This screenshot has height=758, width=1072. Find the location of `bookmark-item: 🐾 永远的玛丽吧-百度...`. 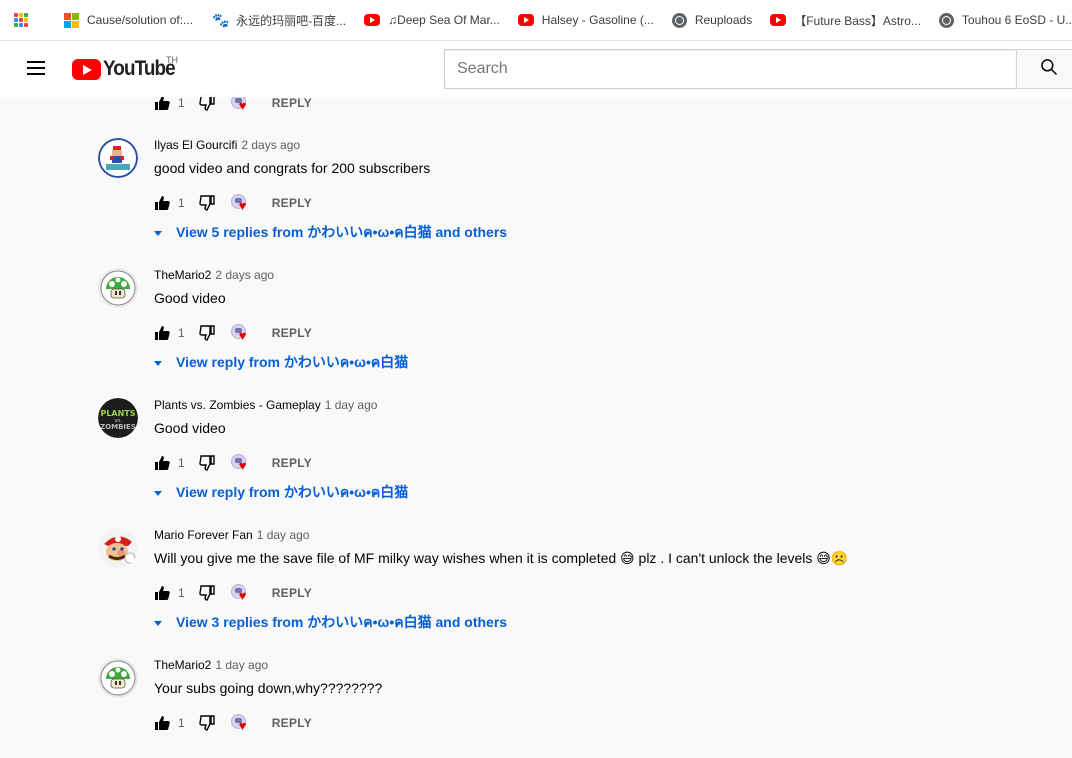

bookmark-item: 🐾 永远的玛丽吧-百度... is located at coordinates (279, 20).